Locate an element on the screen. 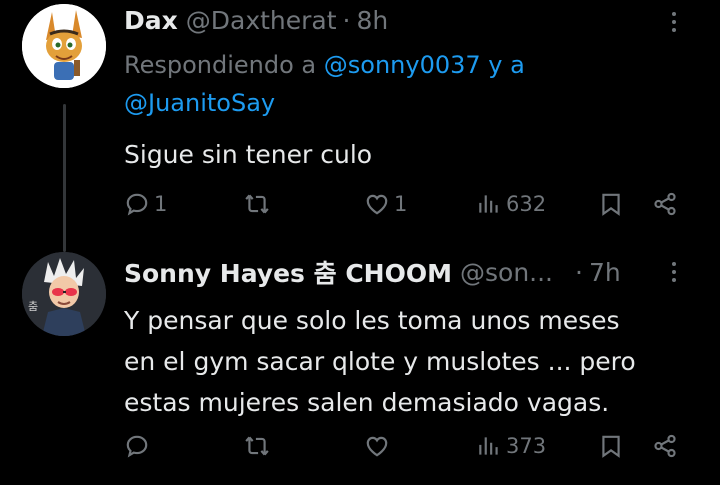  views-button: 632 is located at coordinates (511, 204).